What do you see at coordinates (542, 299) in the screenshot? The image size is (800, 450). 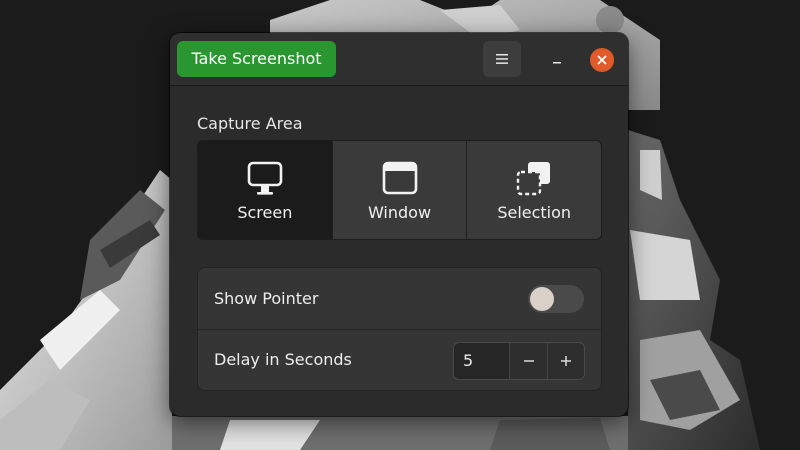 I see `toggle-knob` at bounding box center [542, 299].